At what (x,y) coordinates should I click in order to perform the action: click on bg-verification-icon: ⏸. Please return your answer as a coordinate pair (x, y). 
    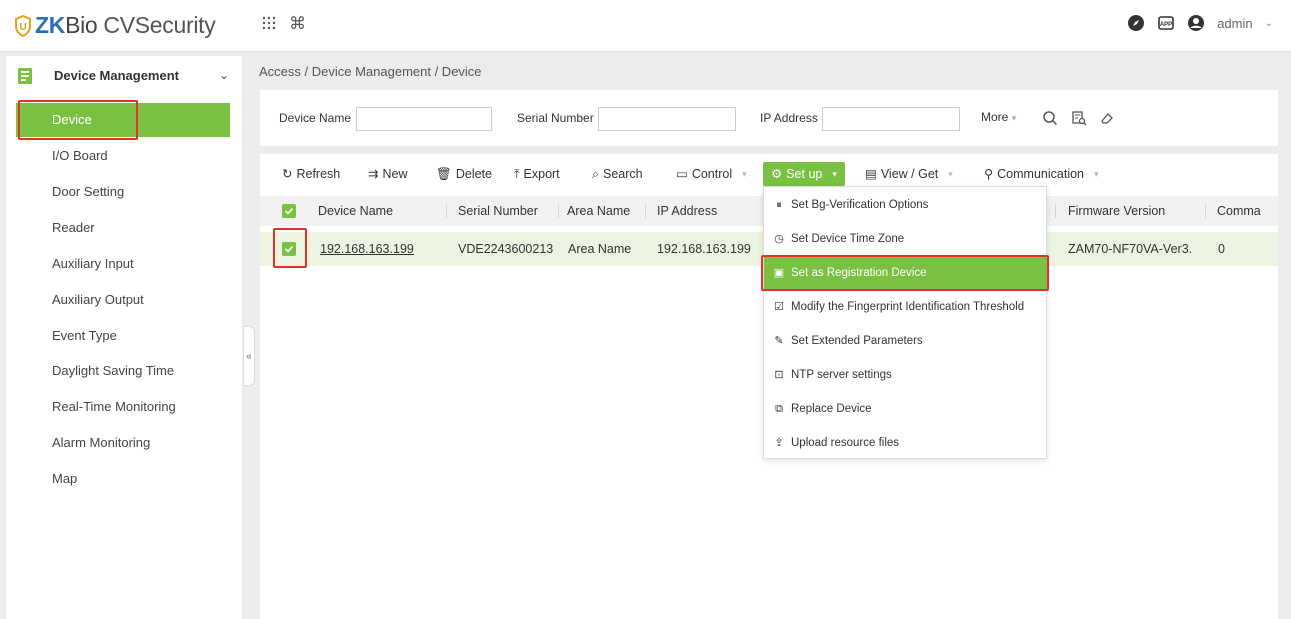
    Looking at the image, I should click on (779, 205).